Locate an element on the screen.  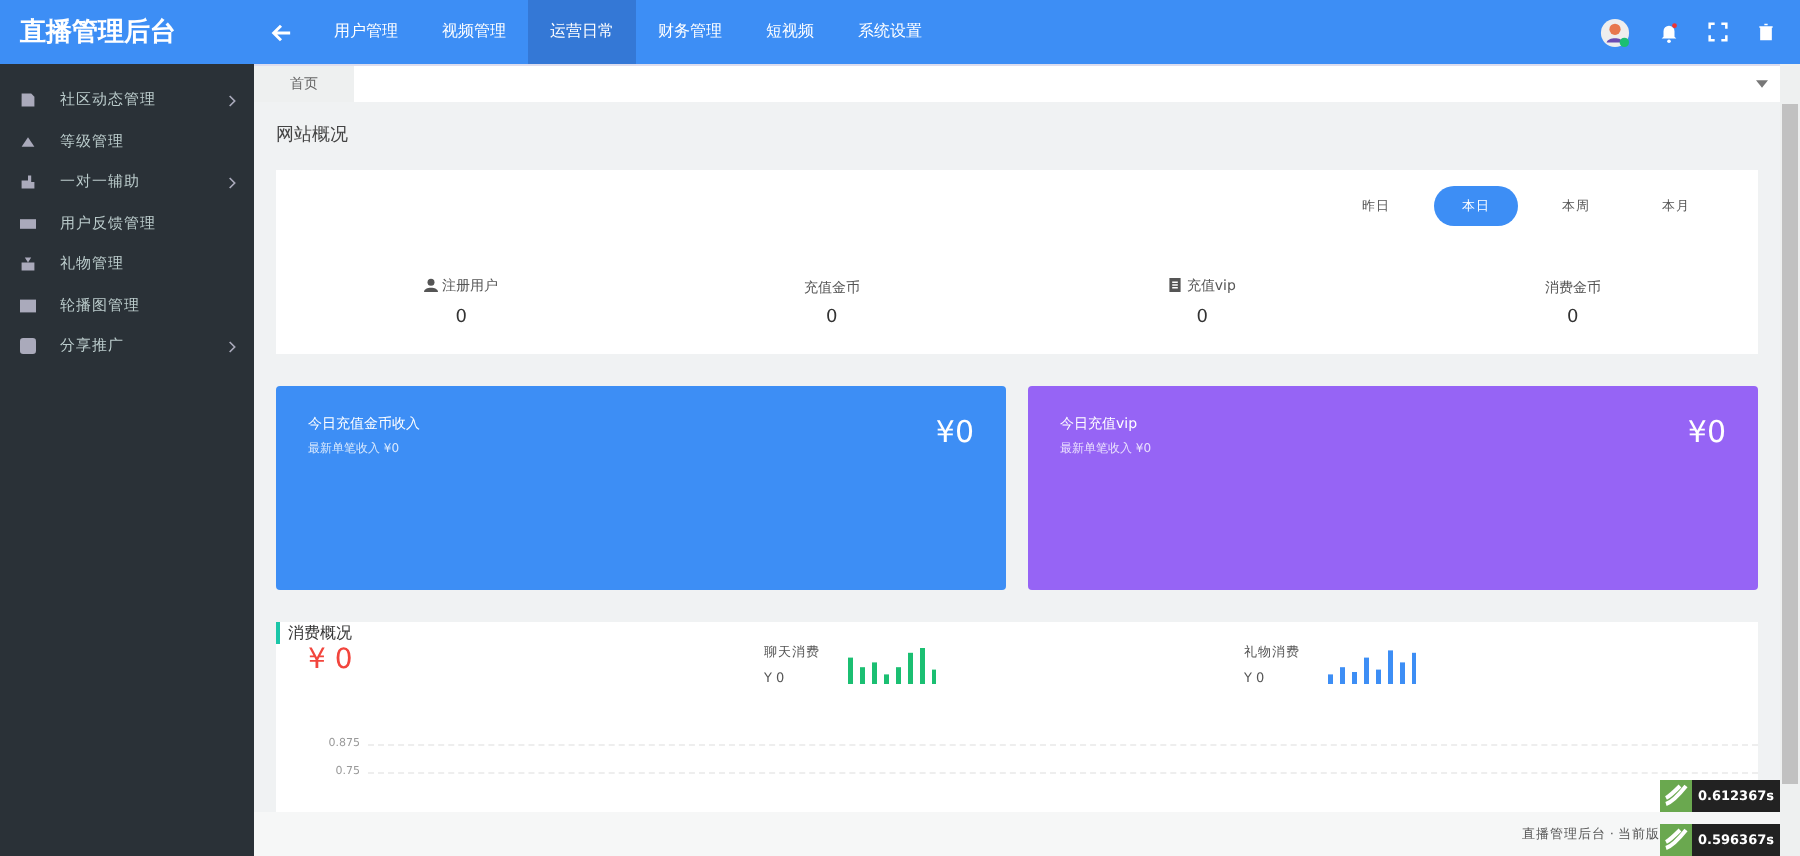
back-arrow-icon is located at coordinates (281, 32).